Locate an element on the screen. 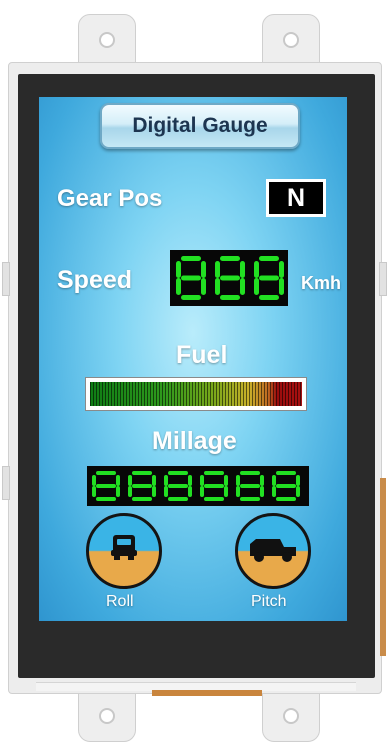  speed-display is located at coordinates (229, 278).